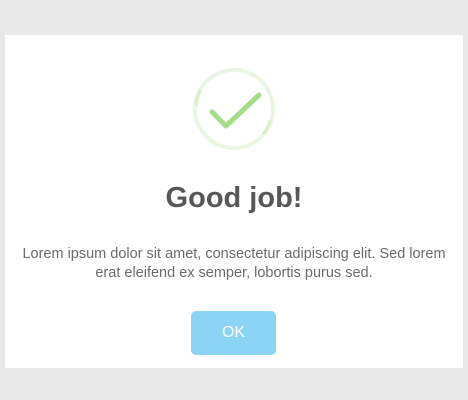 This screenshot has width=468, height=400. I want to click on ok-button: OK, so click(233, 333).